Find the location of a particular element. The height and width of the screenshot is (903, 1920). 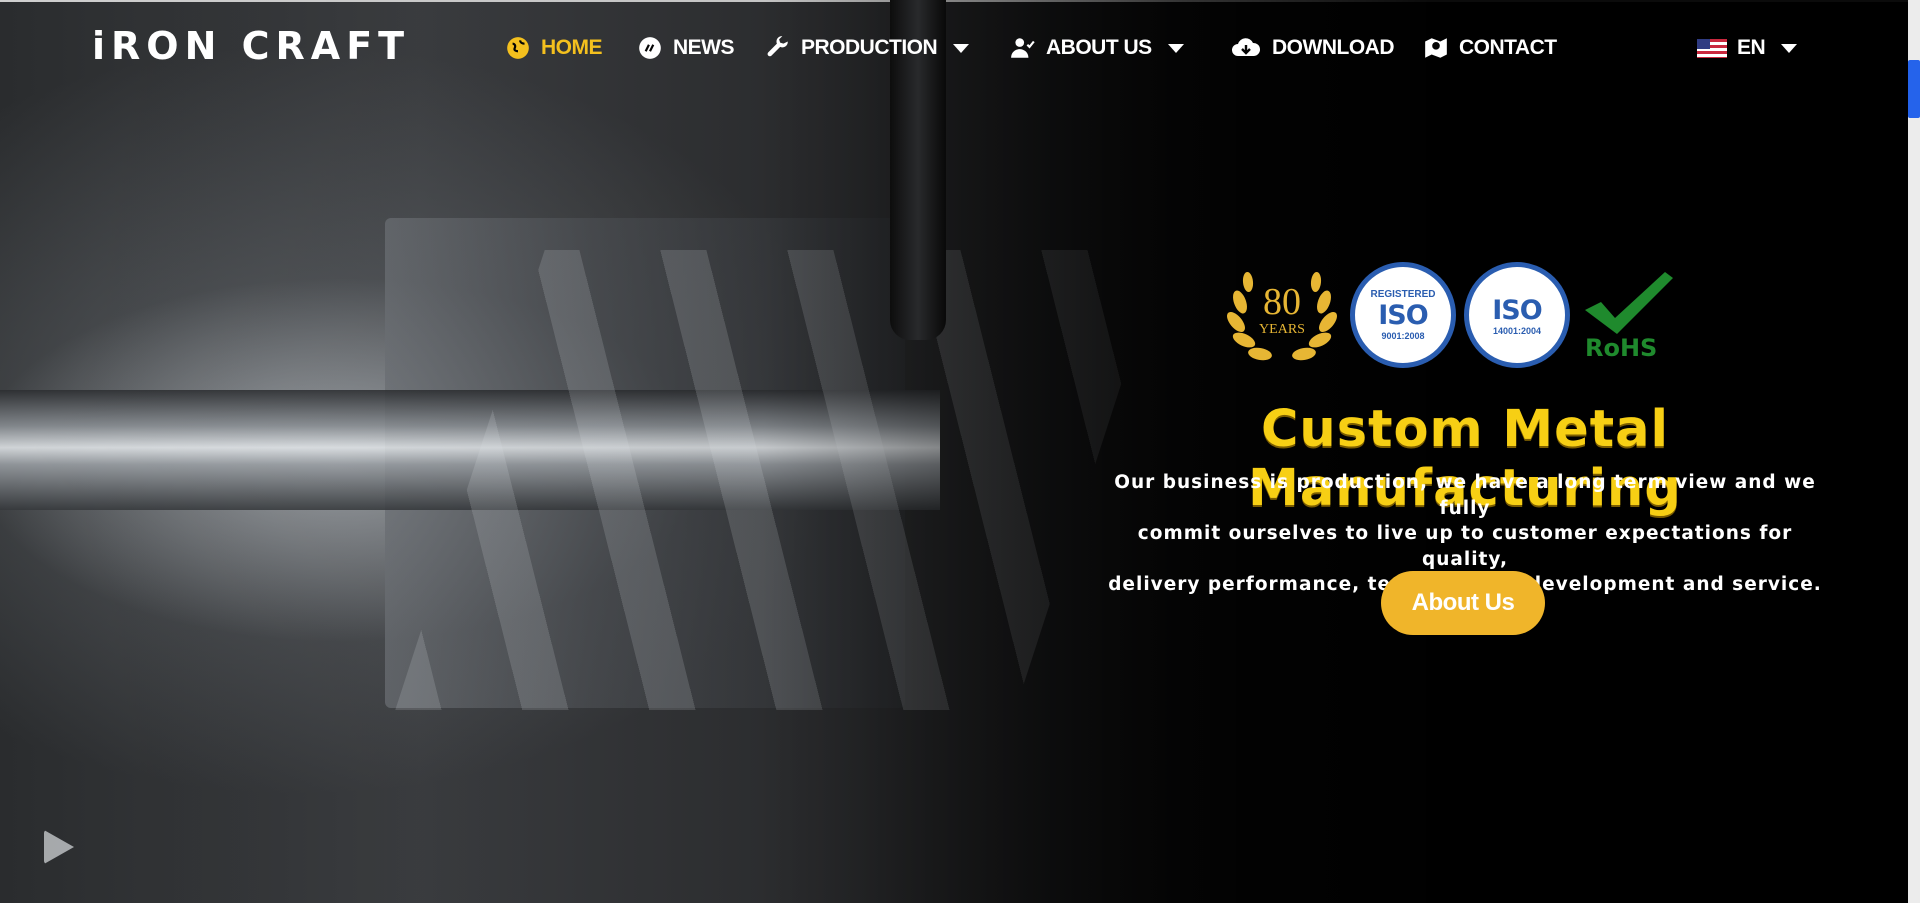

iso-9001-badge: REGISTERED ISO 9001:2008 is located at coordinates (1403, 315).